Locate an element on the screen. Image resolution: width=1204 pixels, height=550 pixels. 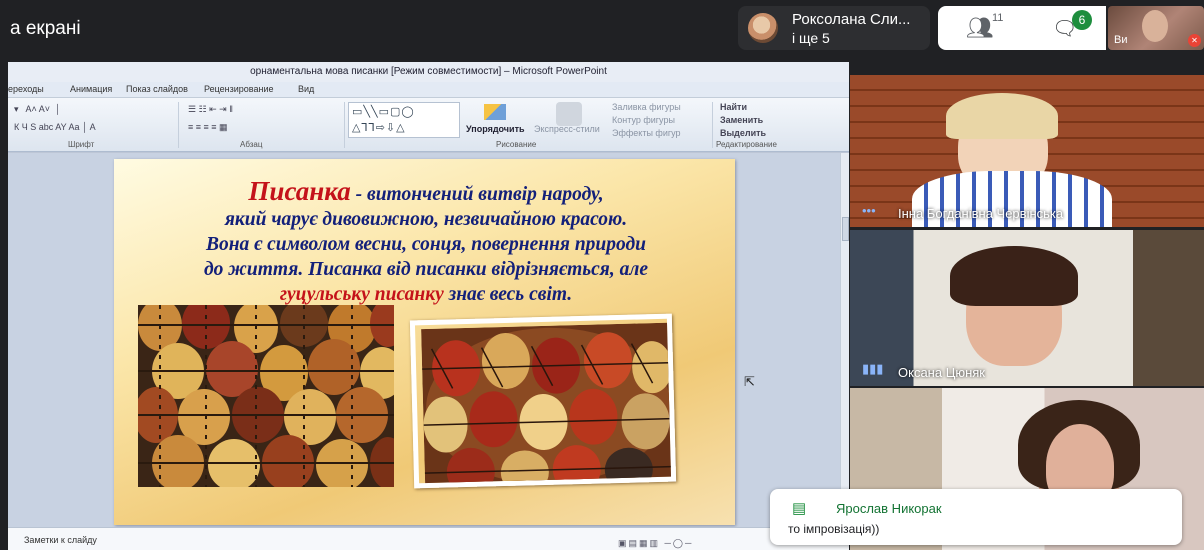
list-buttons: ☰ ☷ ⇤ ⇥ ‖ is located at coordinates (210, 109).